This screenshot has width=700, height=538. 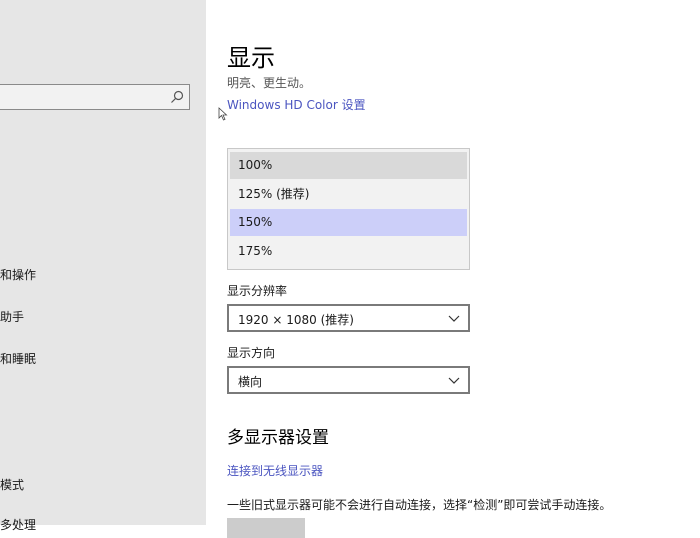 What do you see at coordinates (266, 528) in the screenshot?
I see `detect-button` at bounding box center [266, 528].